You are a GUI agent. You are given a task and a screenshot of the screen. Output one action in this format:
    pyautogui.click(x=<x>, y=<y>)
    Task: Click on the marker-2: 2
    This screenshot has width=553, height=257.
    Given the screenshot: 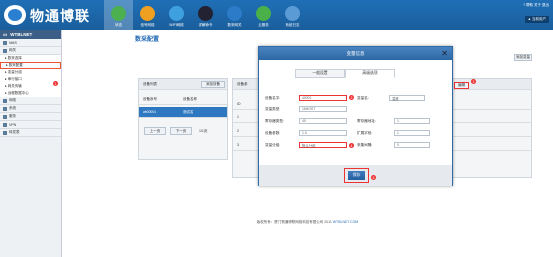 What is the action you would take?
    pyautogui.click(x=473, y=81)
    